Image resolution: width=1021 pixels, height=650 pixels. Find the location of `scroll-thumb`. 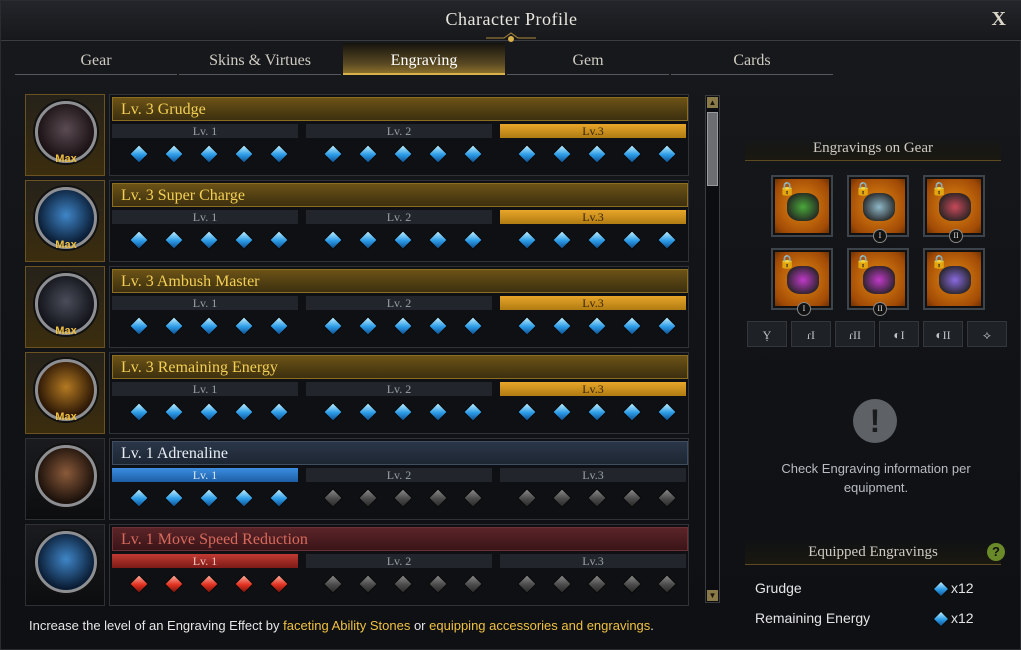

scroll-thumb is located at coordinates (712, 149).